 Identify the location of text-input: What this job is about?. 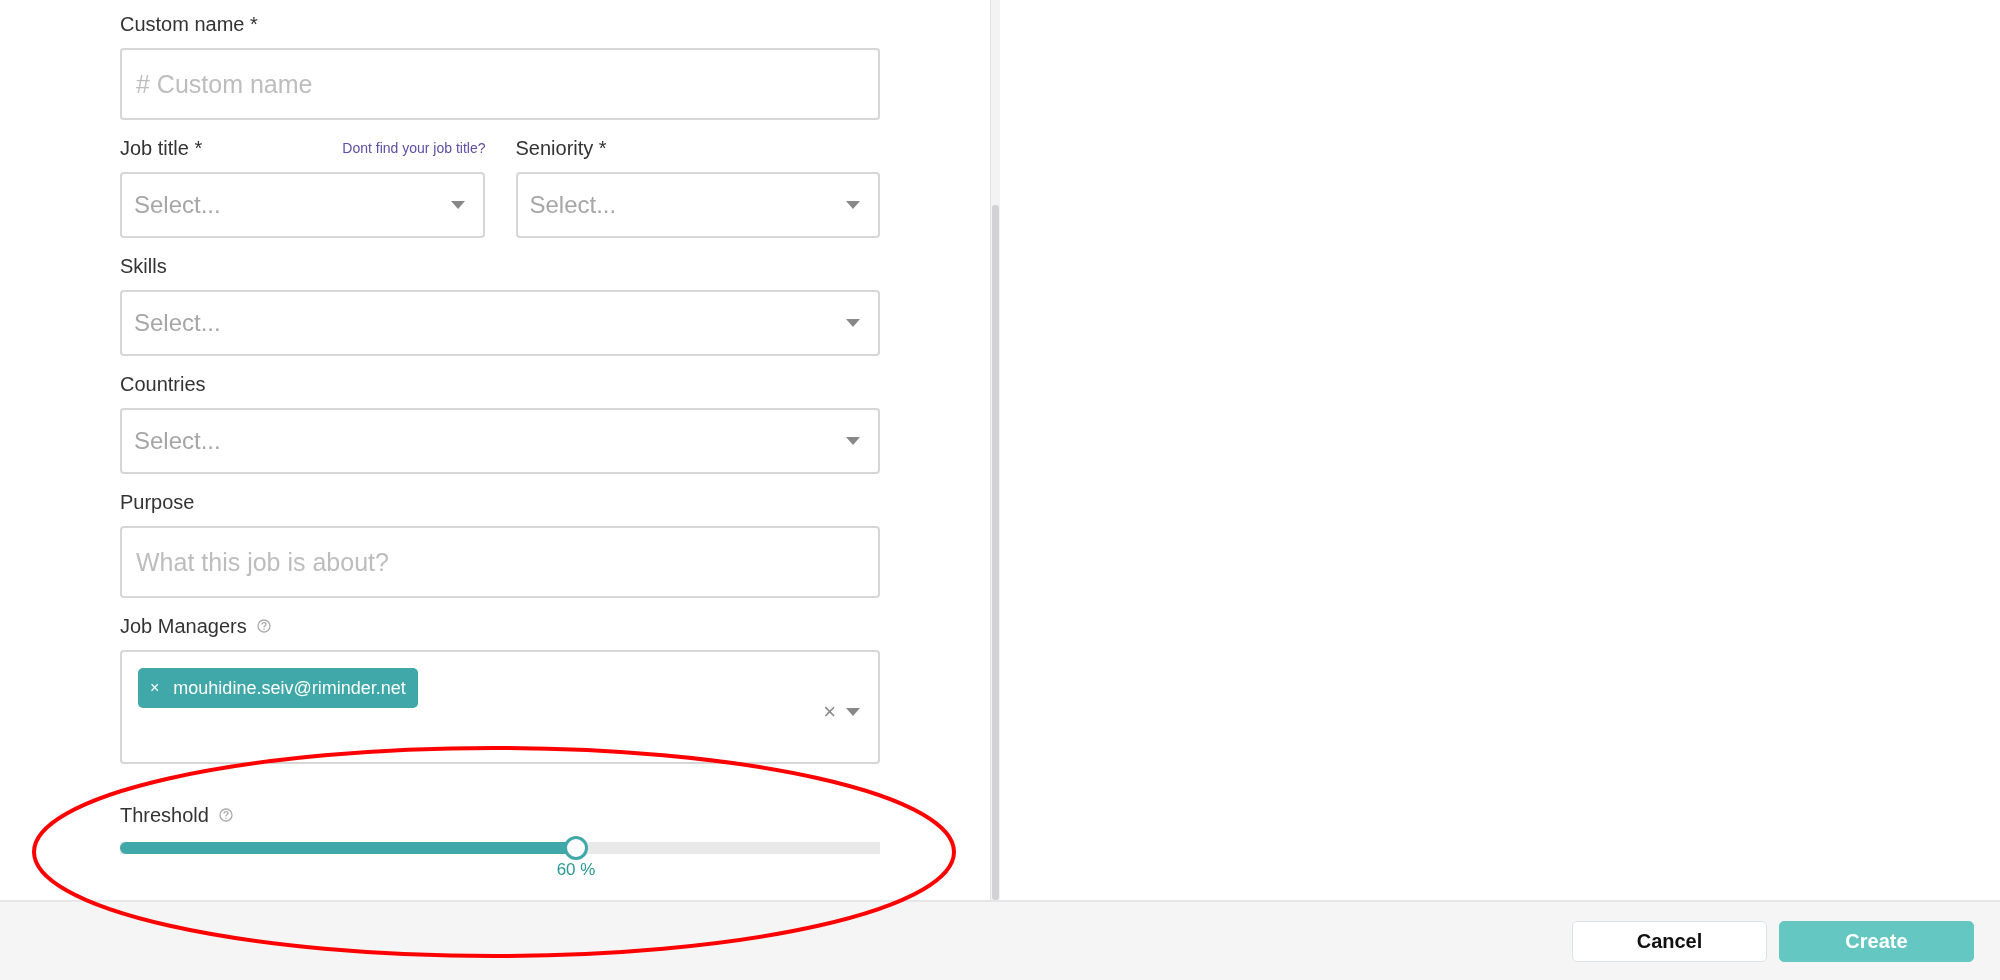
(500, 562).